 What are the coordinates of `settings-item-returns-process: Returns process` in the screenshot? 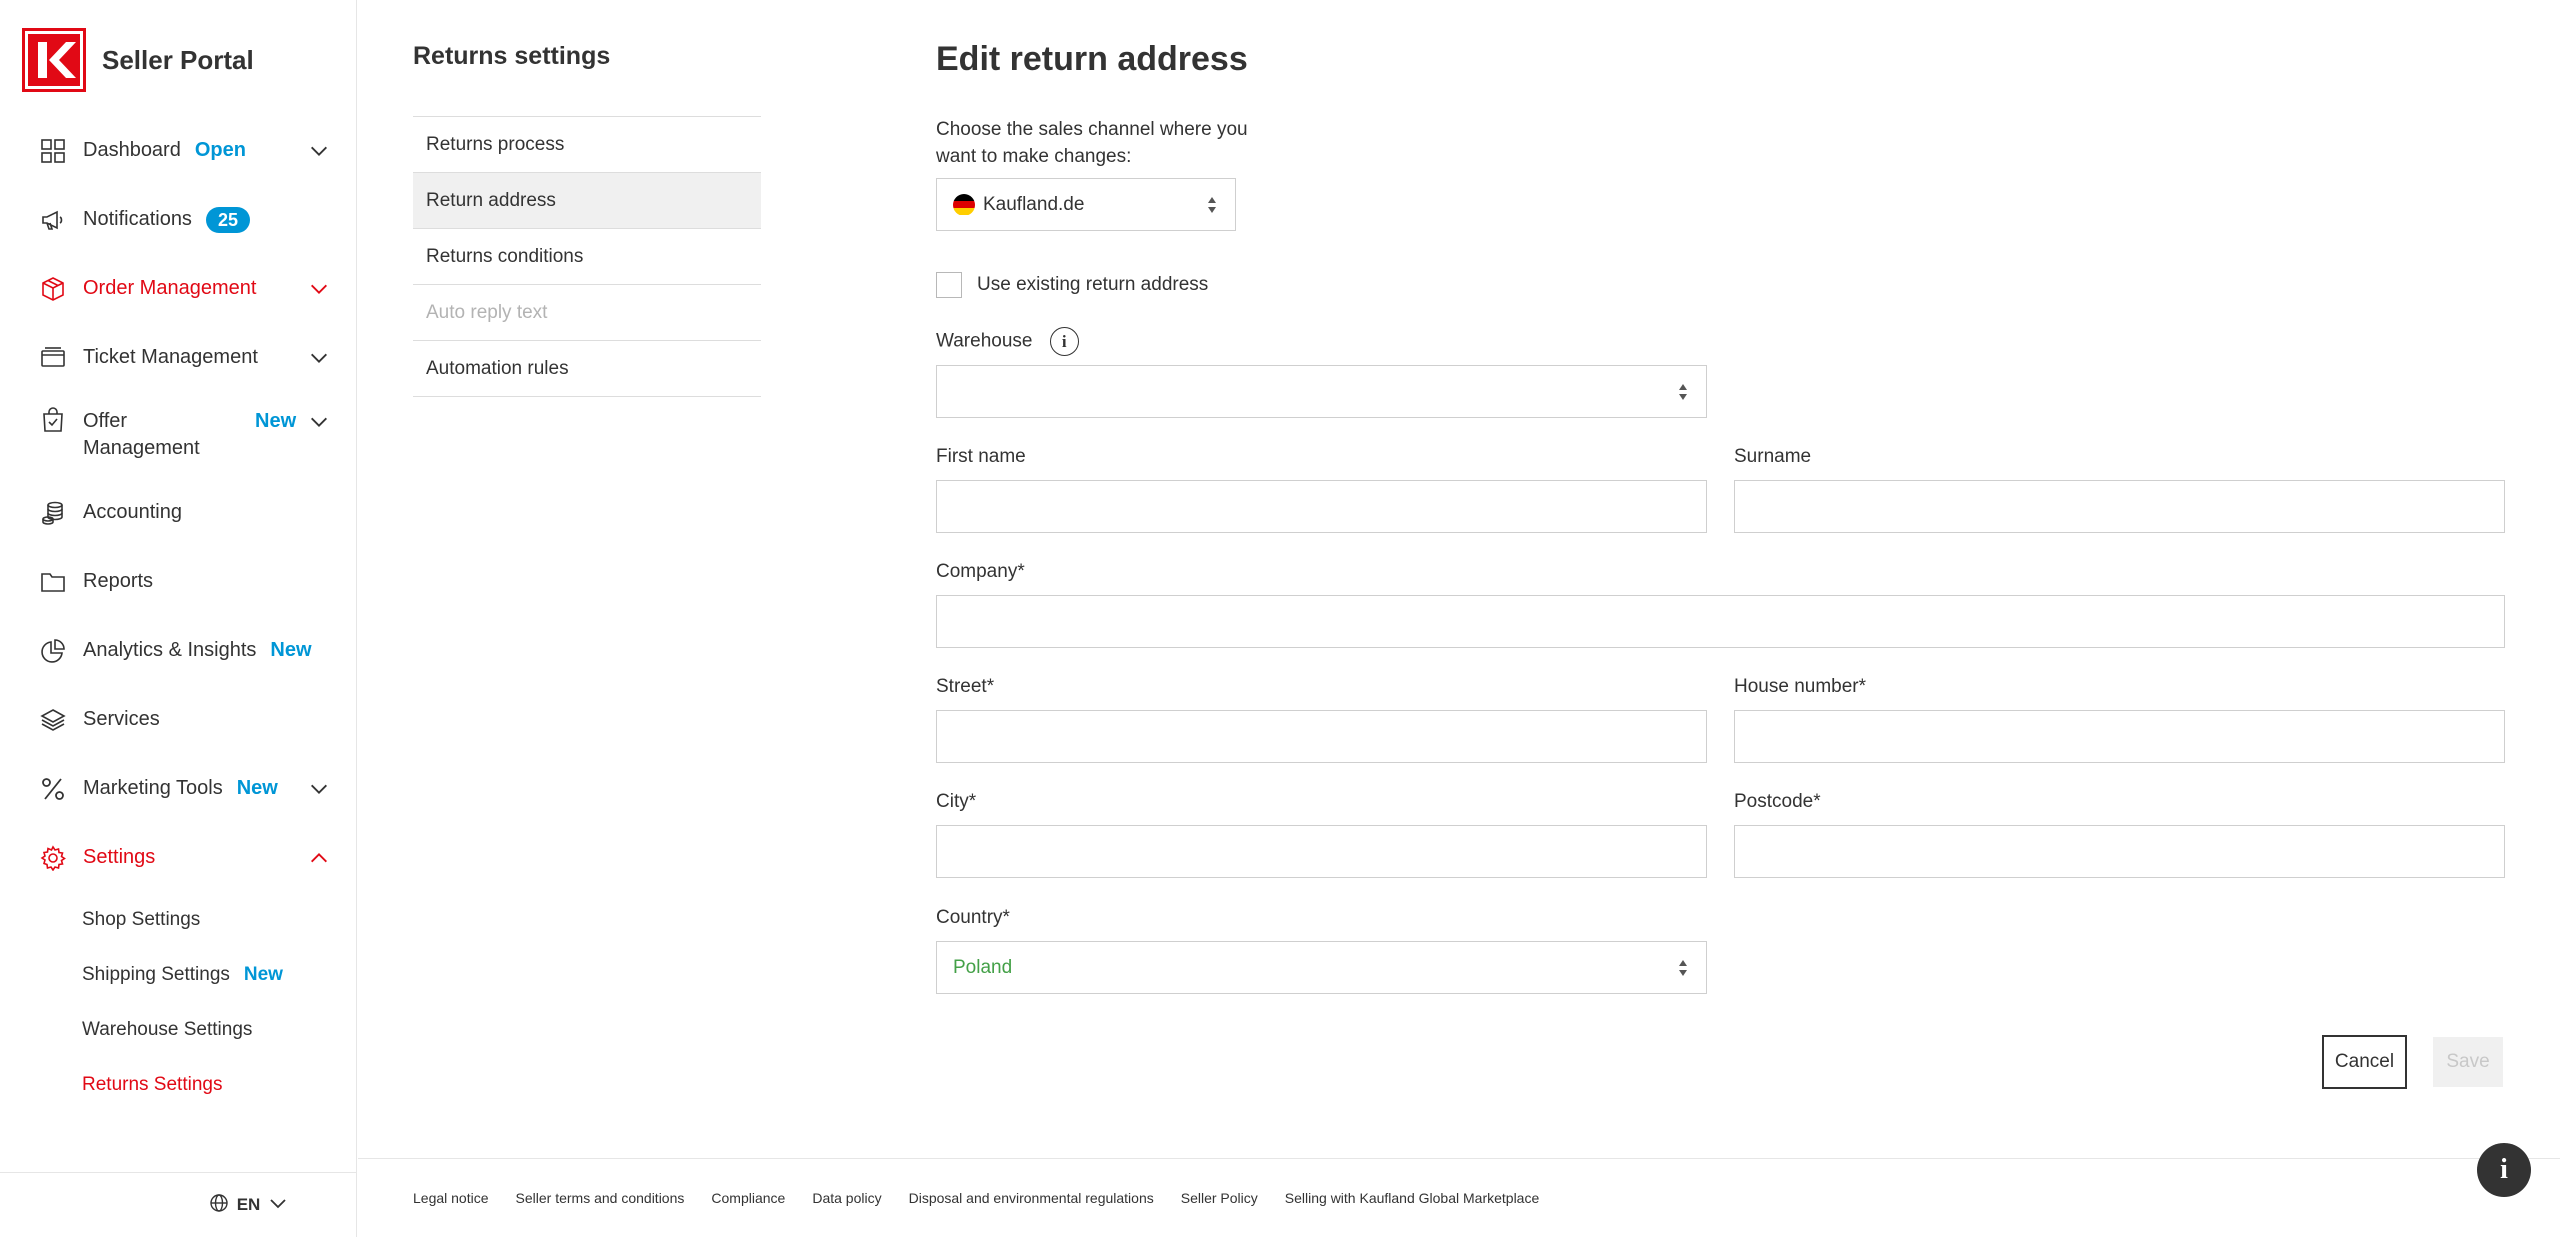 It's located at (587, 145).